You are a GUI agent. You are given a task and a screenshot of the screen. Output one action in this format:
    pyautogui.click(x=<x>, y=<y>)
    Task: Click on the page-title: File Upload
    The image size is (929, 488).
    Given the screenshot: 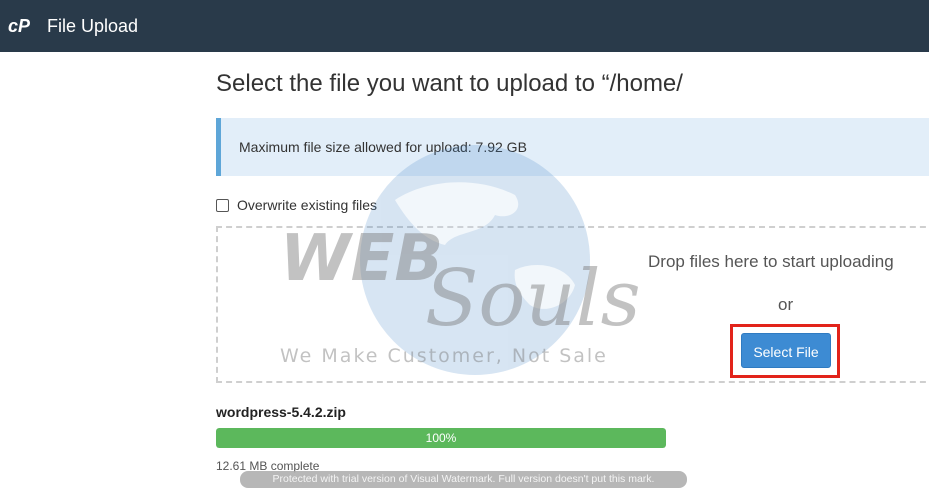 What is the action you would take?
    pyautogui.click(x=93, y=25)
    